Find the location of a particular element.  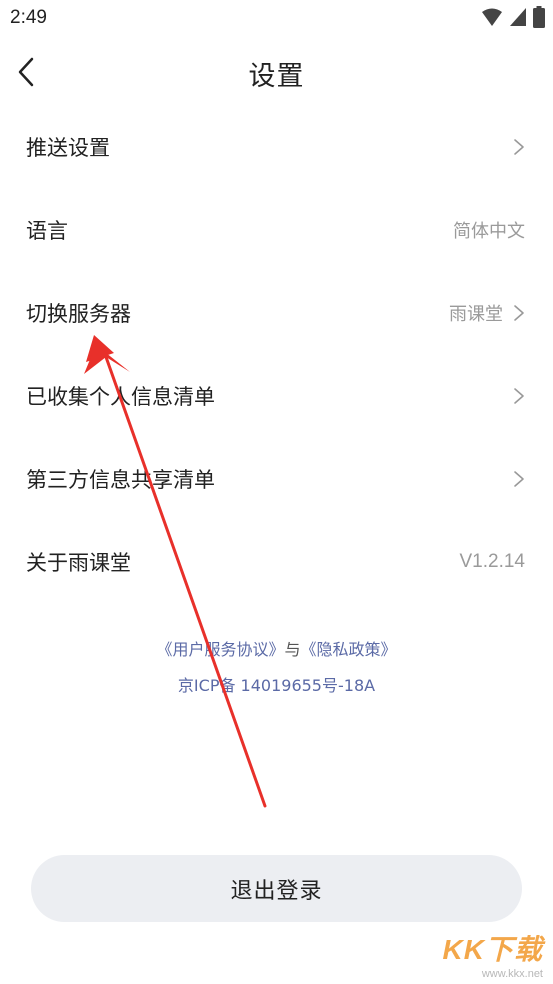

privacy-policy-link: 《隐私政策》 is located at coordinates (349, 649).